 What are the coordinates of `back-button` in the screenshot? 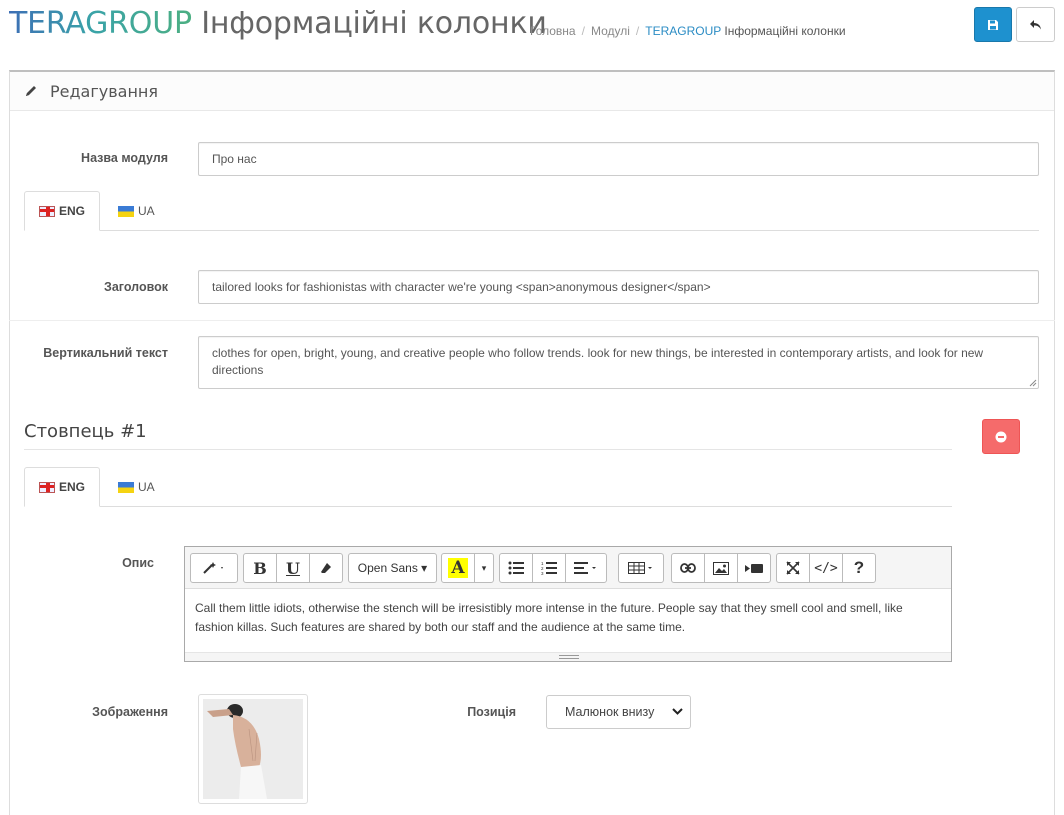 It's located at (1035, 24).